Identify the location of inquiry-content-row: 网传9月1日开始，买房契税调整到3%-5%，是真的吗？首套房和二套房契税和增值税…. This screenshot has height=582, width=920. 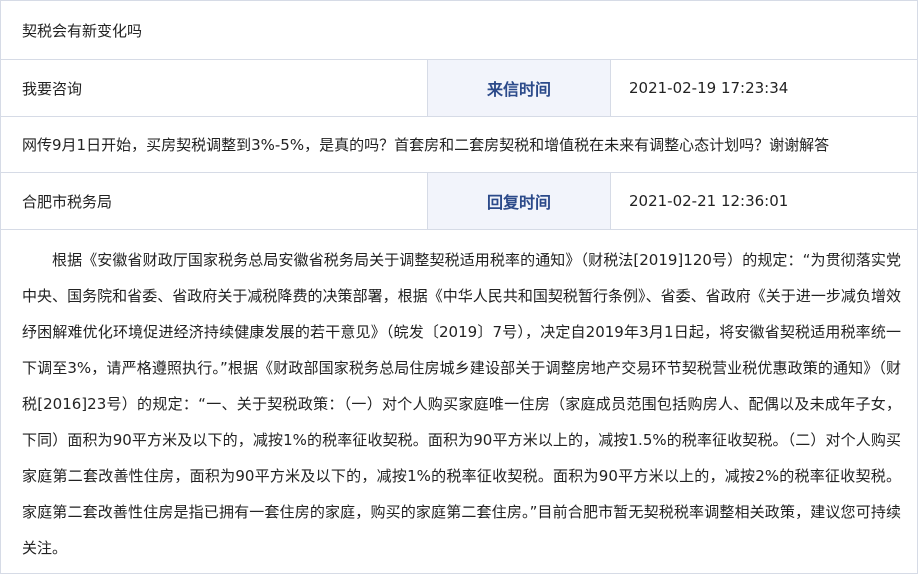
(459, 145).